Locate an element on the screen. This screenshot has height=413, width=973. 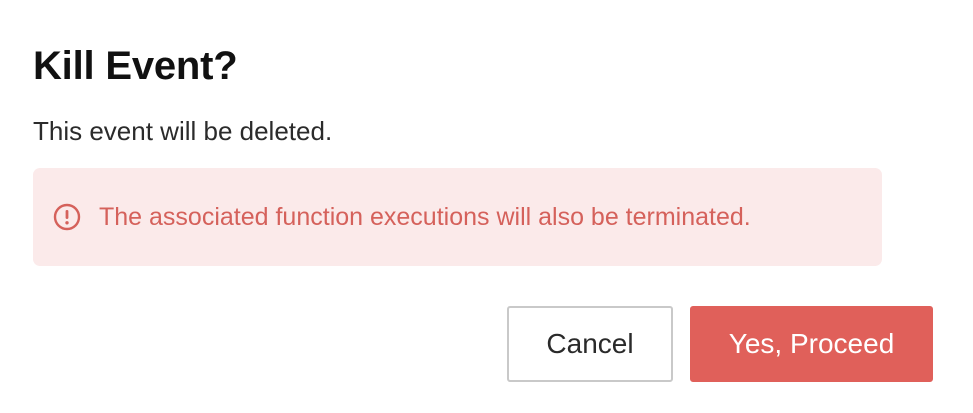
cancel-button: Cancel is located at coordinates (590, 344).